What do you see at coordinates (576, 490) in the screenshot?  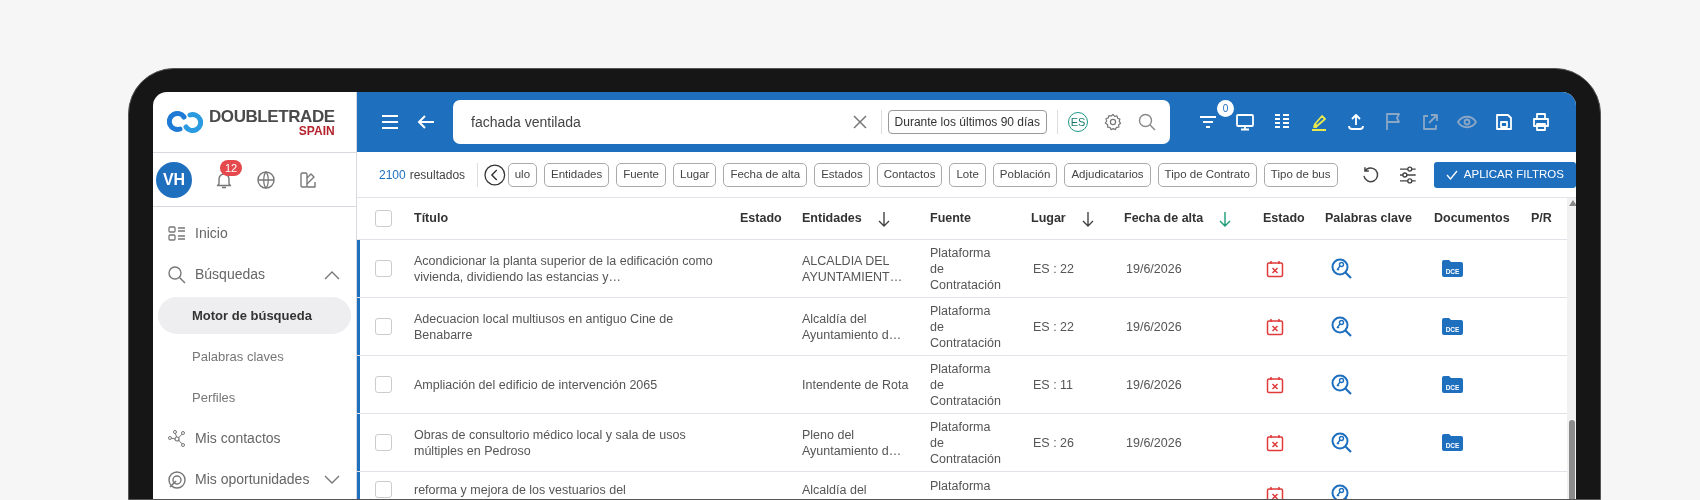 I see `title-cell: reforma y mejora de los vestuarios del` at bounding box center [576, 490].